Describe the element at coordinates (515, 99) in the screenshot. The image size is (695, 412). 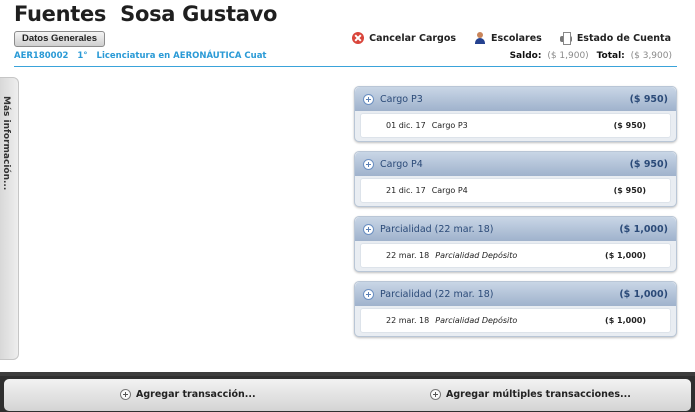
I see `transaction-header: Cargo P3 ($ 950)` at that location.